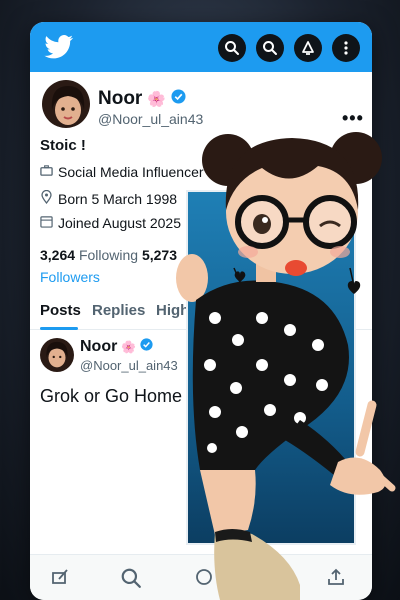 The width and height of the screenshot is (400, 600). What do you see at coordinates (57, 355) in the screenshot?
I see `post-avatar` at bounding box center [57, 355].